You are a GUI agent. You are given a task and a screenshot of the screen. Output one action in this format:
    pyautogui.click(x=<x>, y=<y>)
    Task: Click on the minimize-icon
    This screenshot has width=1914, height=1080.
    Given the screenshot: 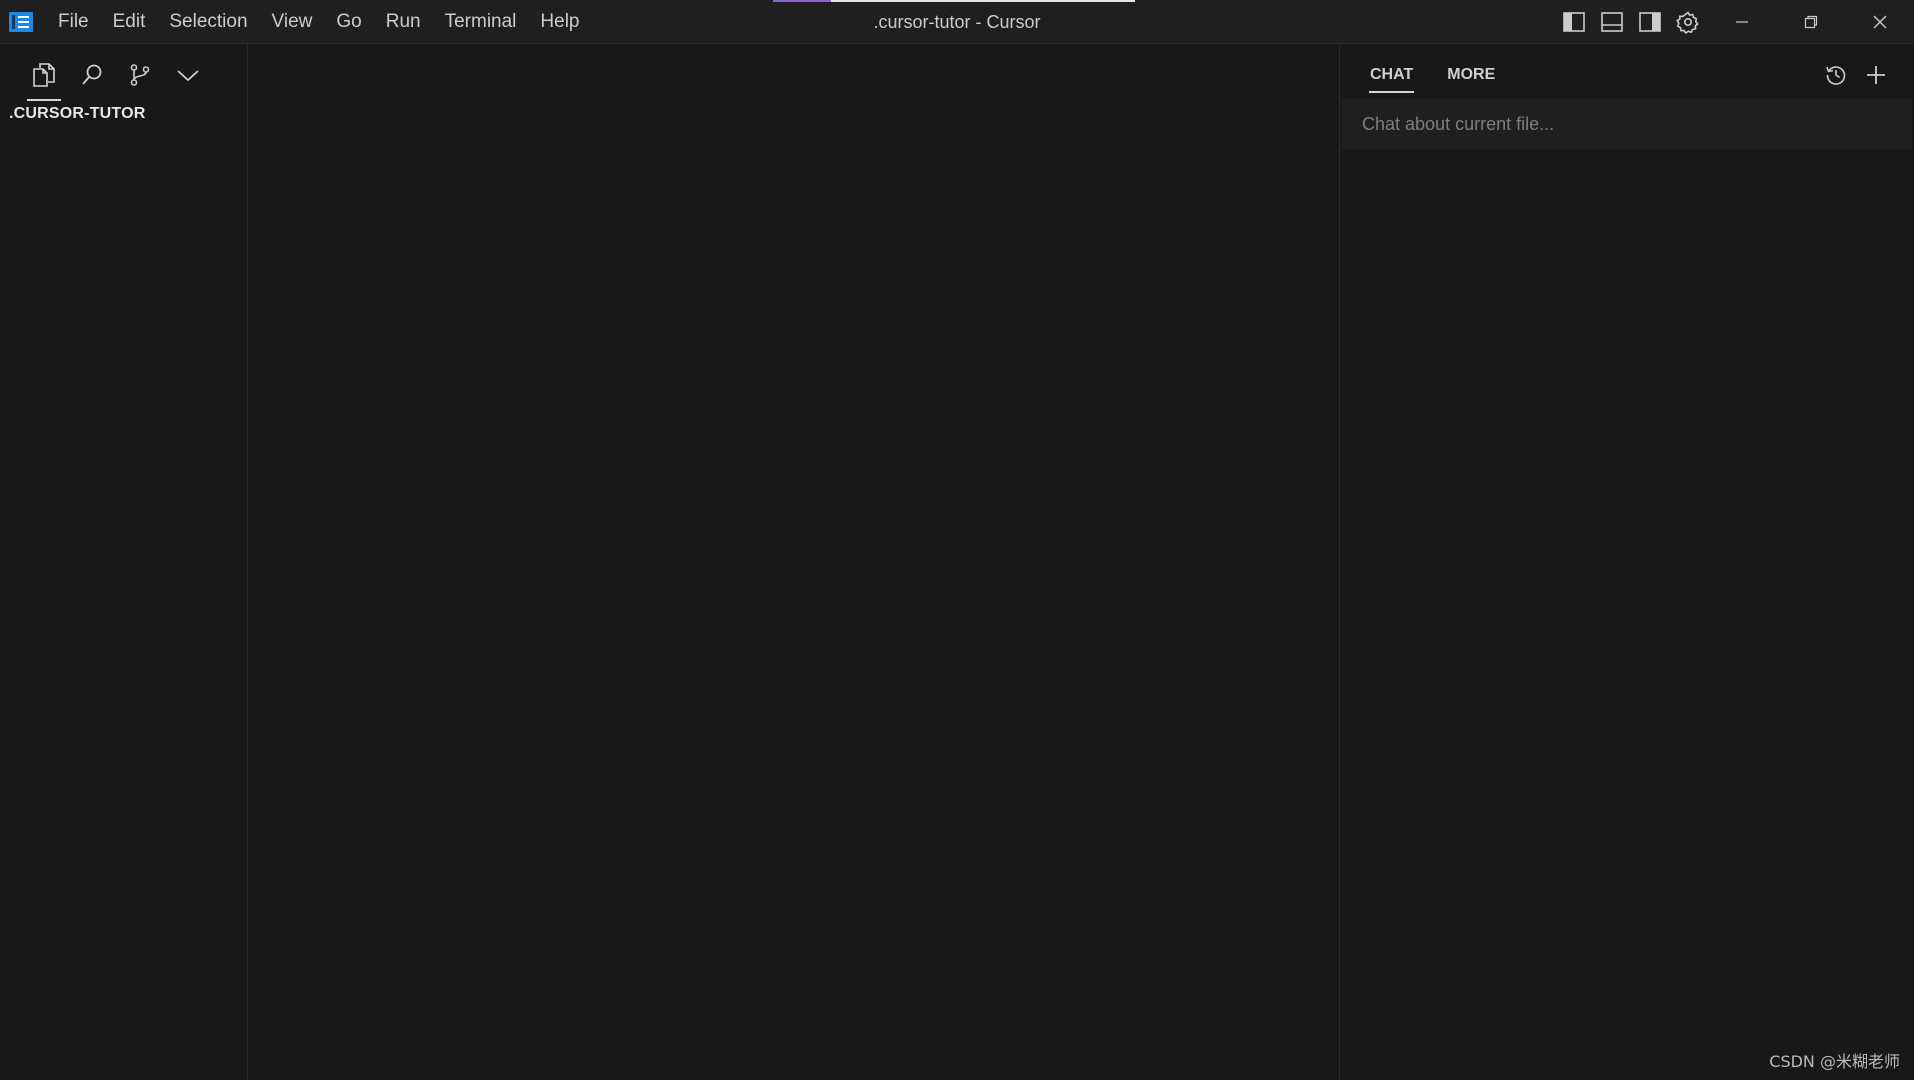 What is the action you would take?
    pyautogui.click(x=1741, y=22)
    